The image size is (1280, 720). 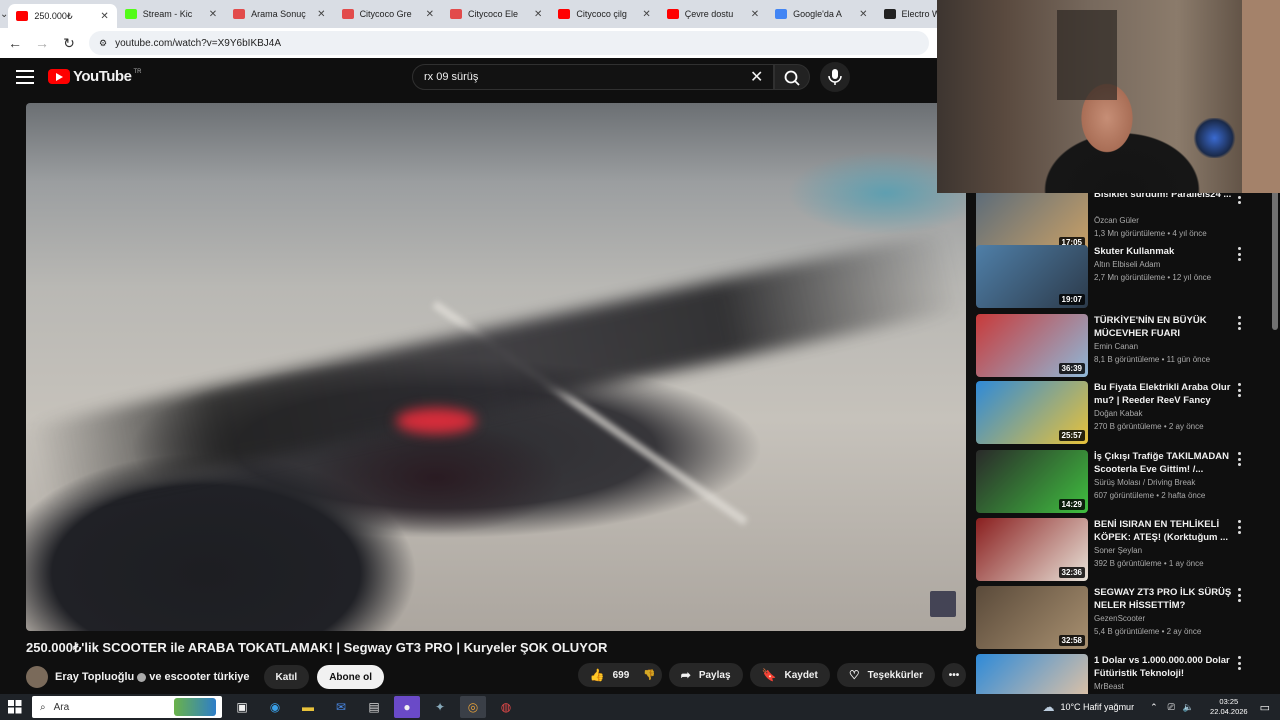 I want to click on video-thumbnail: 14:29, so click(x=1032, y=481).